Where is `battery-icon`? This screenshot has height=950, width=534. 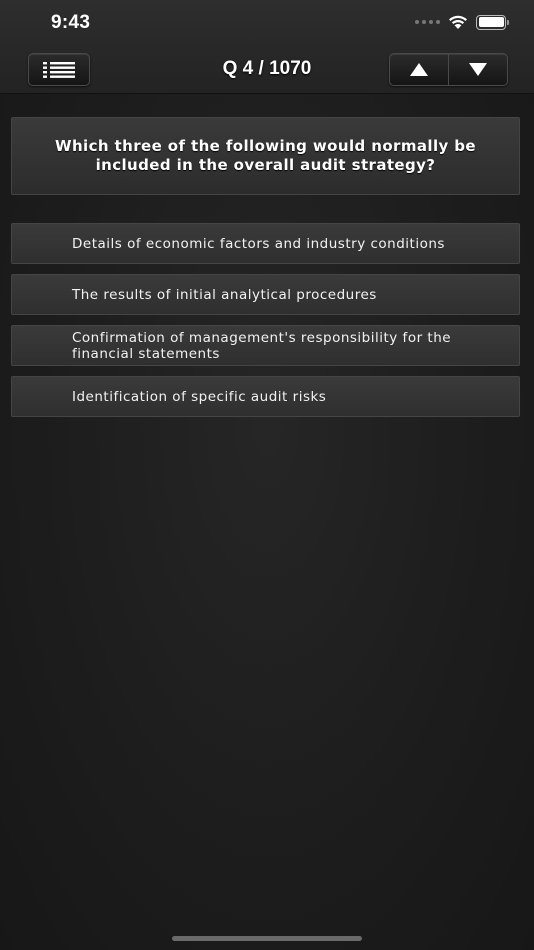
battery-icon is located at coordinates (492, 22).